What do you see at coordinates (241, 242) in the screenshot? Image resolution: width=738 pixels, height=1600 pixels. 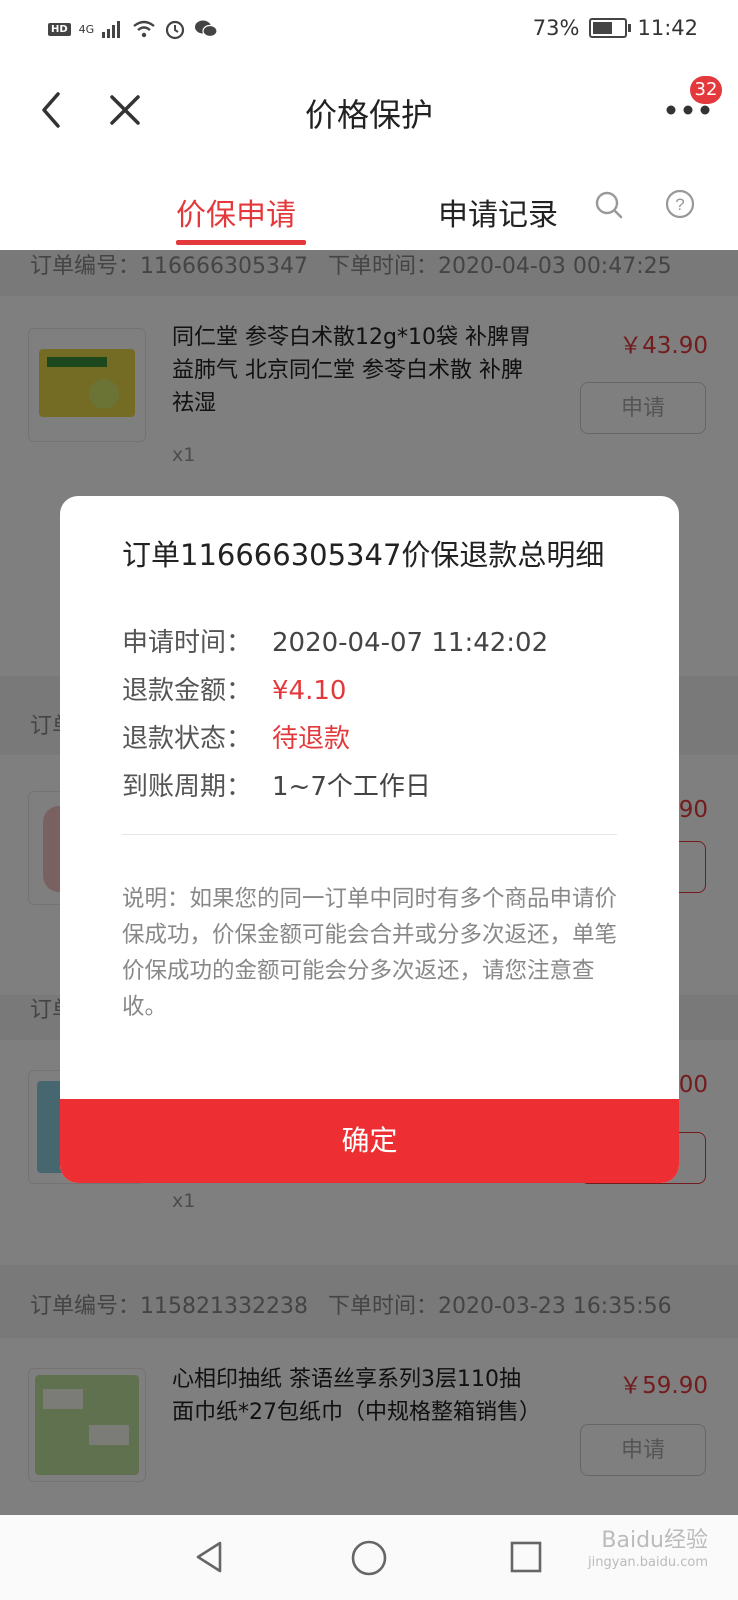 I see `active-tab-indicator` at bounding box center [241, 242].